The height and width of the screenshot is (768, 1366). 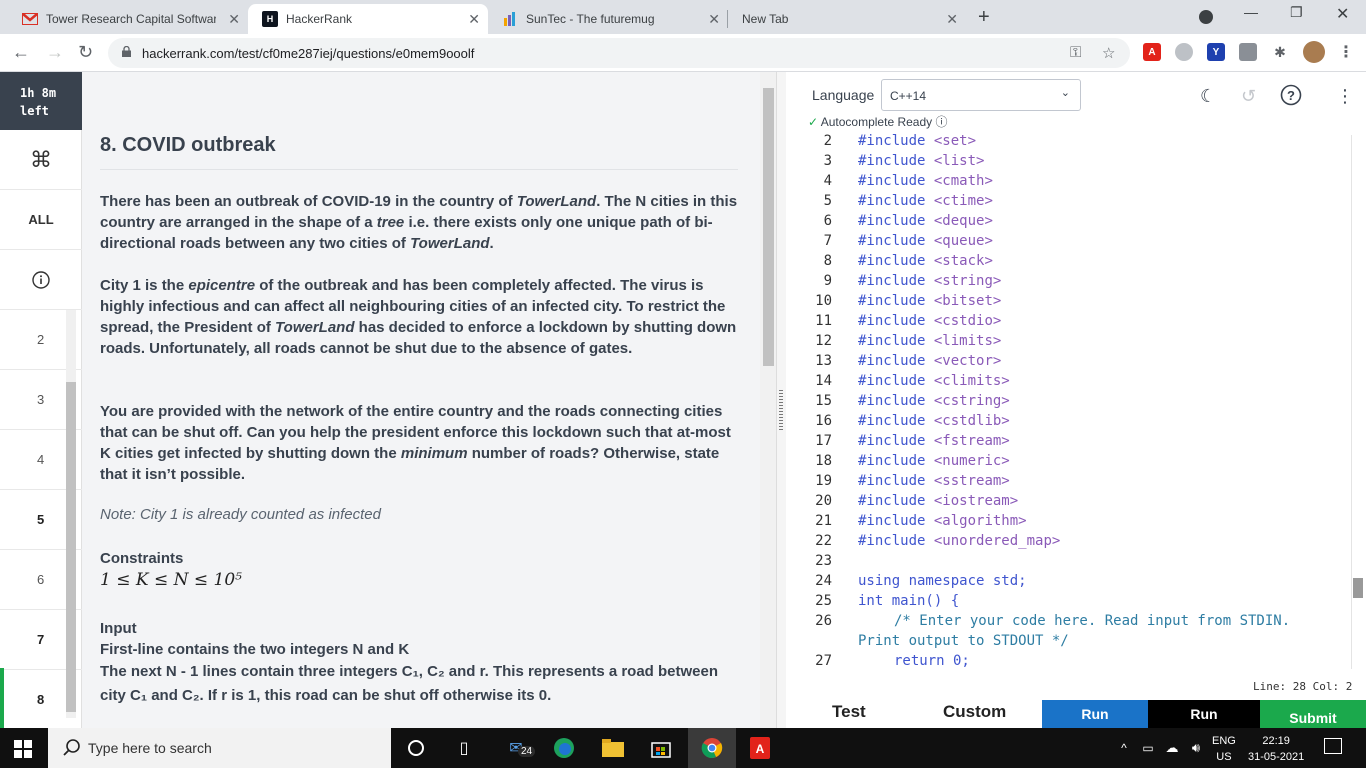 What do you see at coordinates (1342, 14) in the screenshot?
I see `window-close-icon: ✕` at bounding box center [1342, 14].